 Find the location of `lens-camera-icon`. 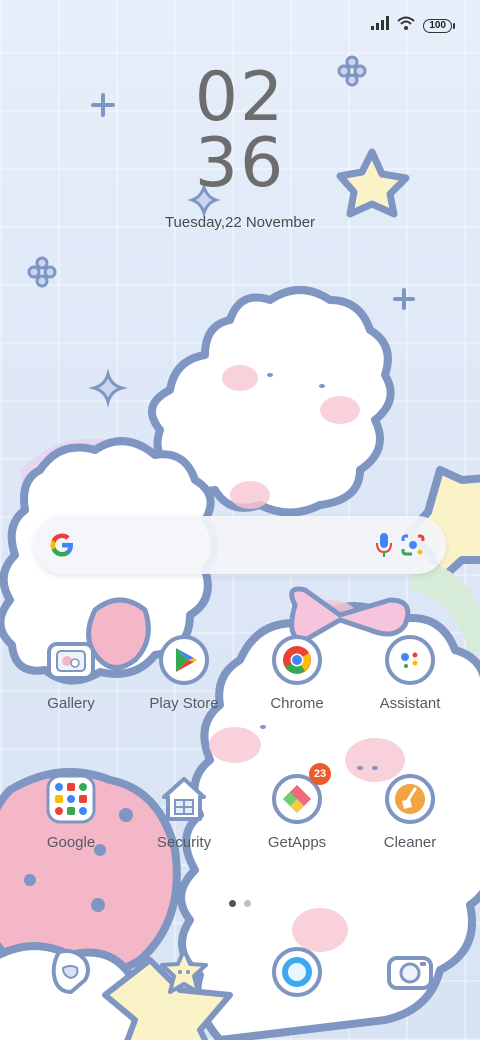

lens-camera-icon is located at coordinates (413, 547).